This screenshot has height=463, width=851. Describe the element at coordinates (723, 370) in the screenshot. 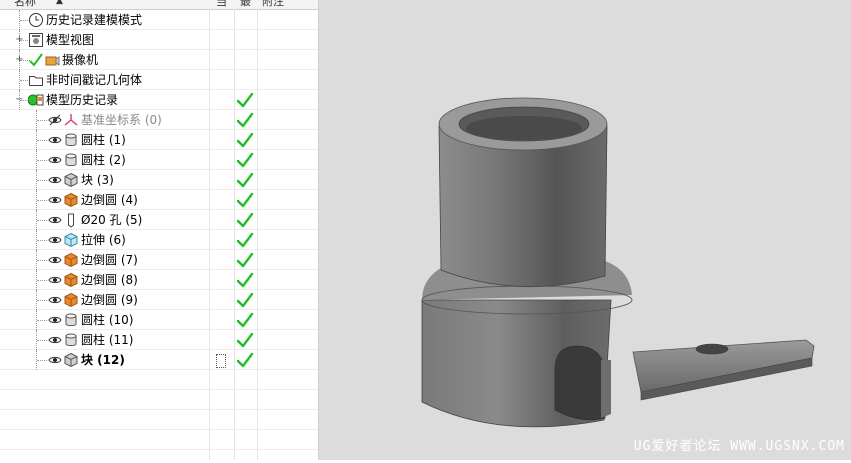

I see `tab-plate` at that location.